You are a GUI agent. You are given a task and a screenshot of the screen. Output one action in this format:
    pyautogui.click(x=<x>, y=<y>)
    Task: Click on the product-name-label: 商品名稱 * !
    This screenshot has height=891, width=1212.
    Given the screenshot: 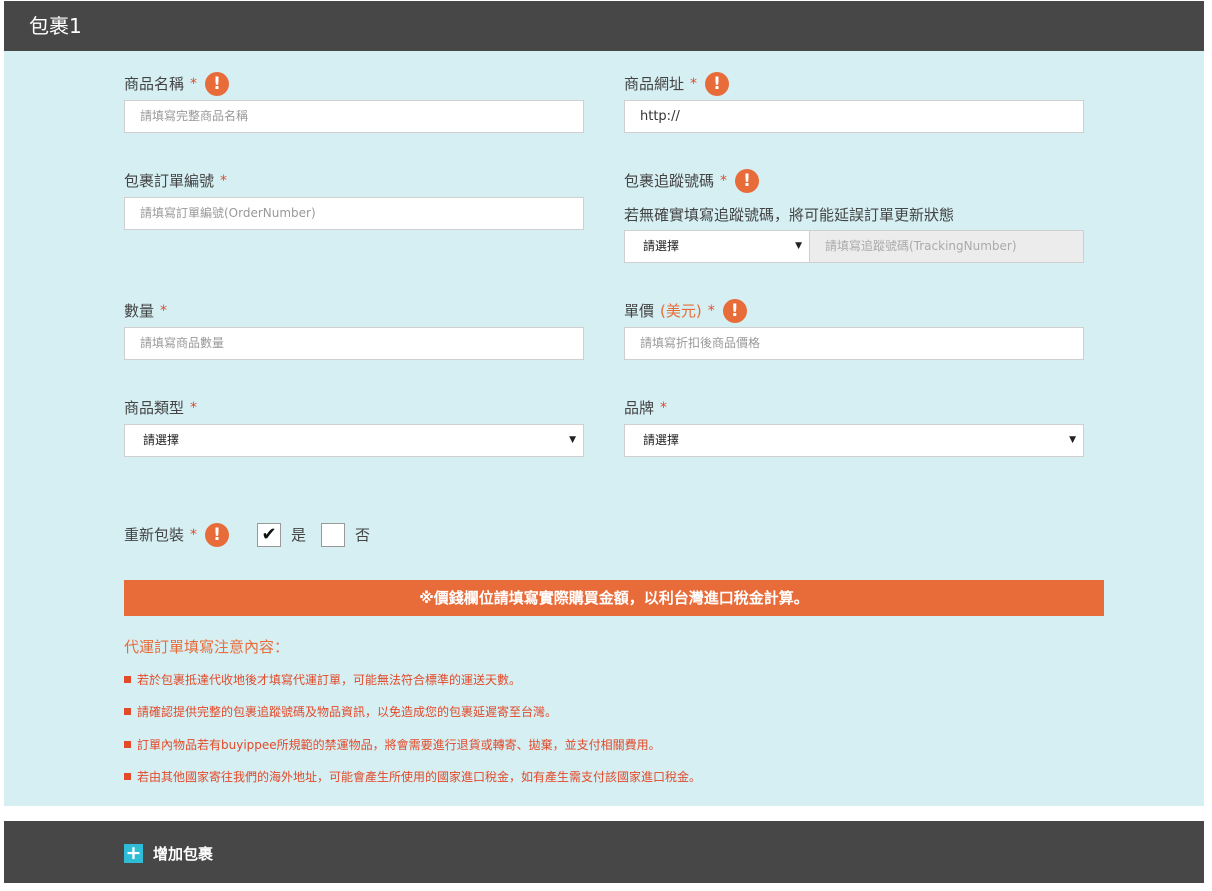 What is the action you would take?
    pyautogui.click(x=177, y=84)
    